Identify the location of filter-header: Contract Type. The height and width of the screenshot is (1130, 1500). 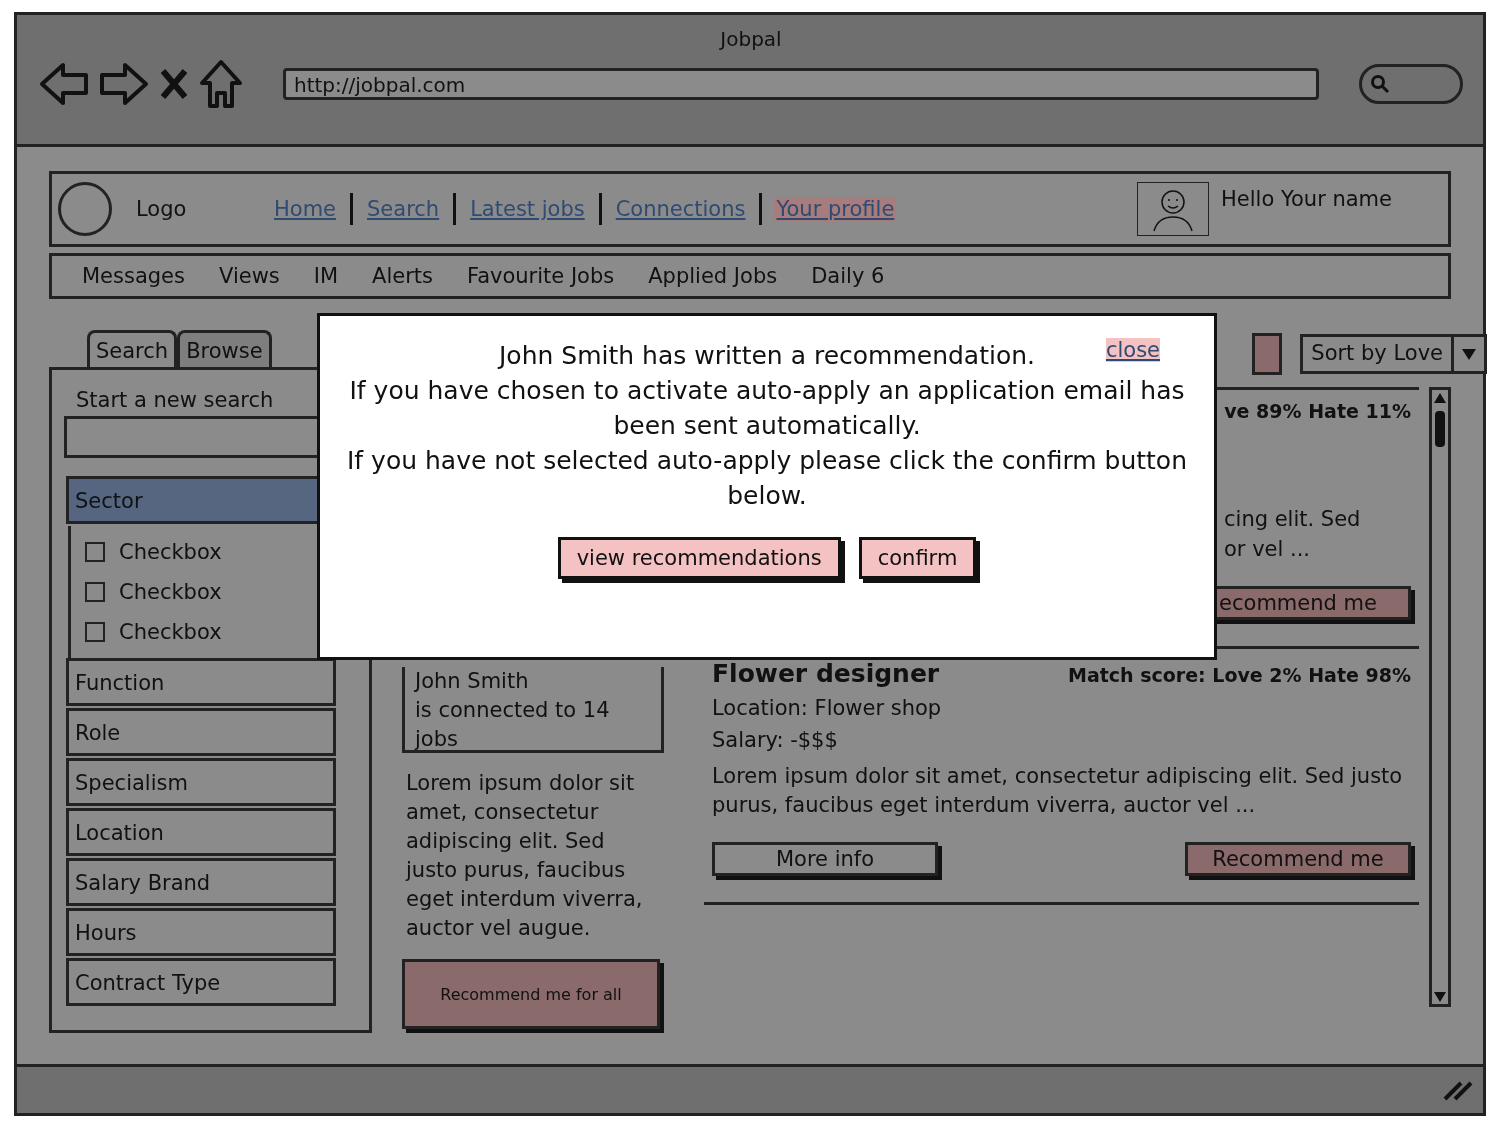
(201, 982).